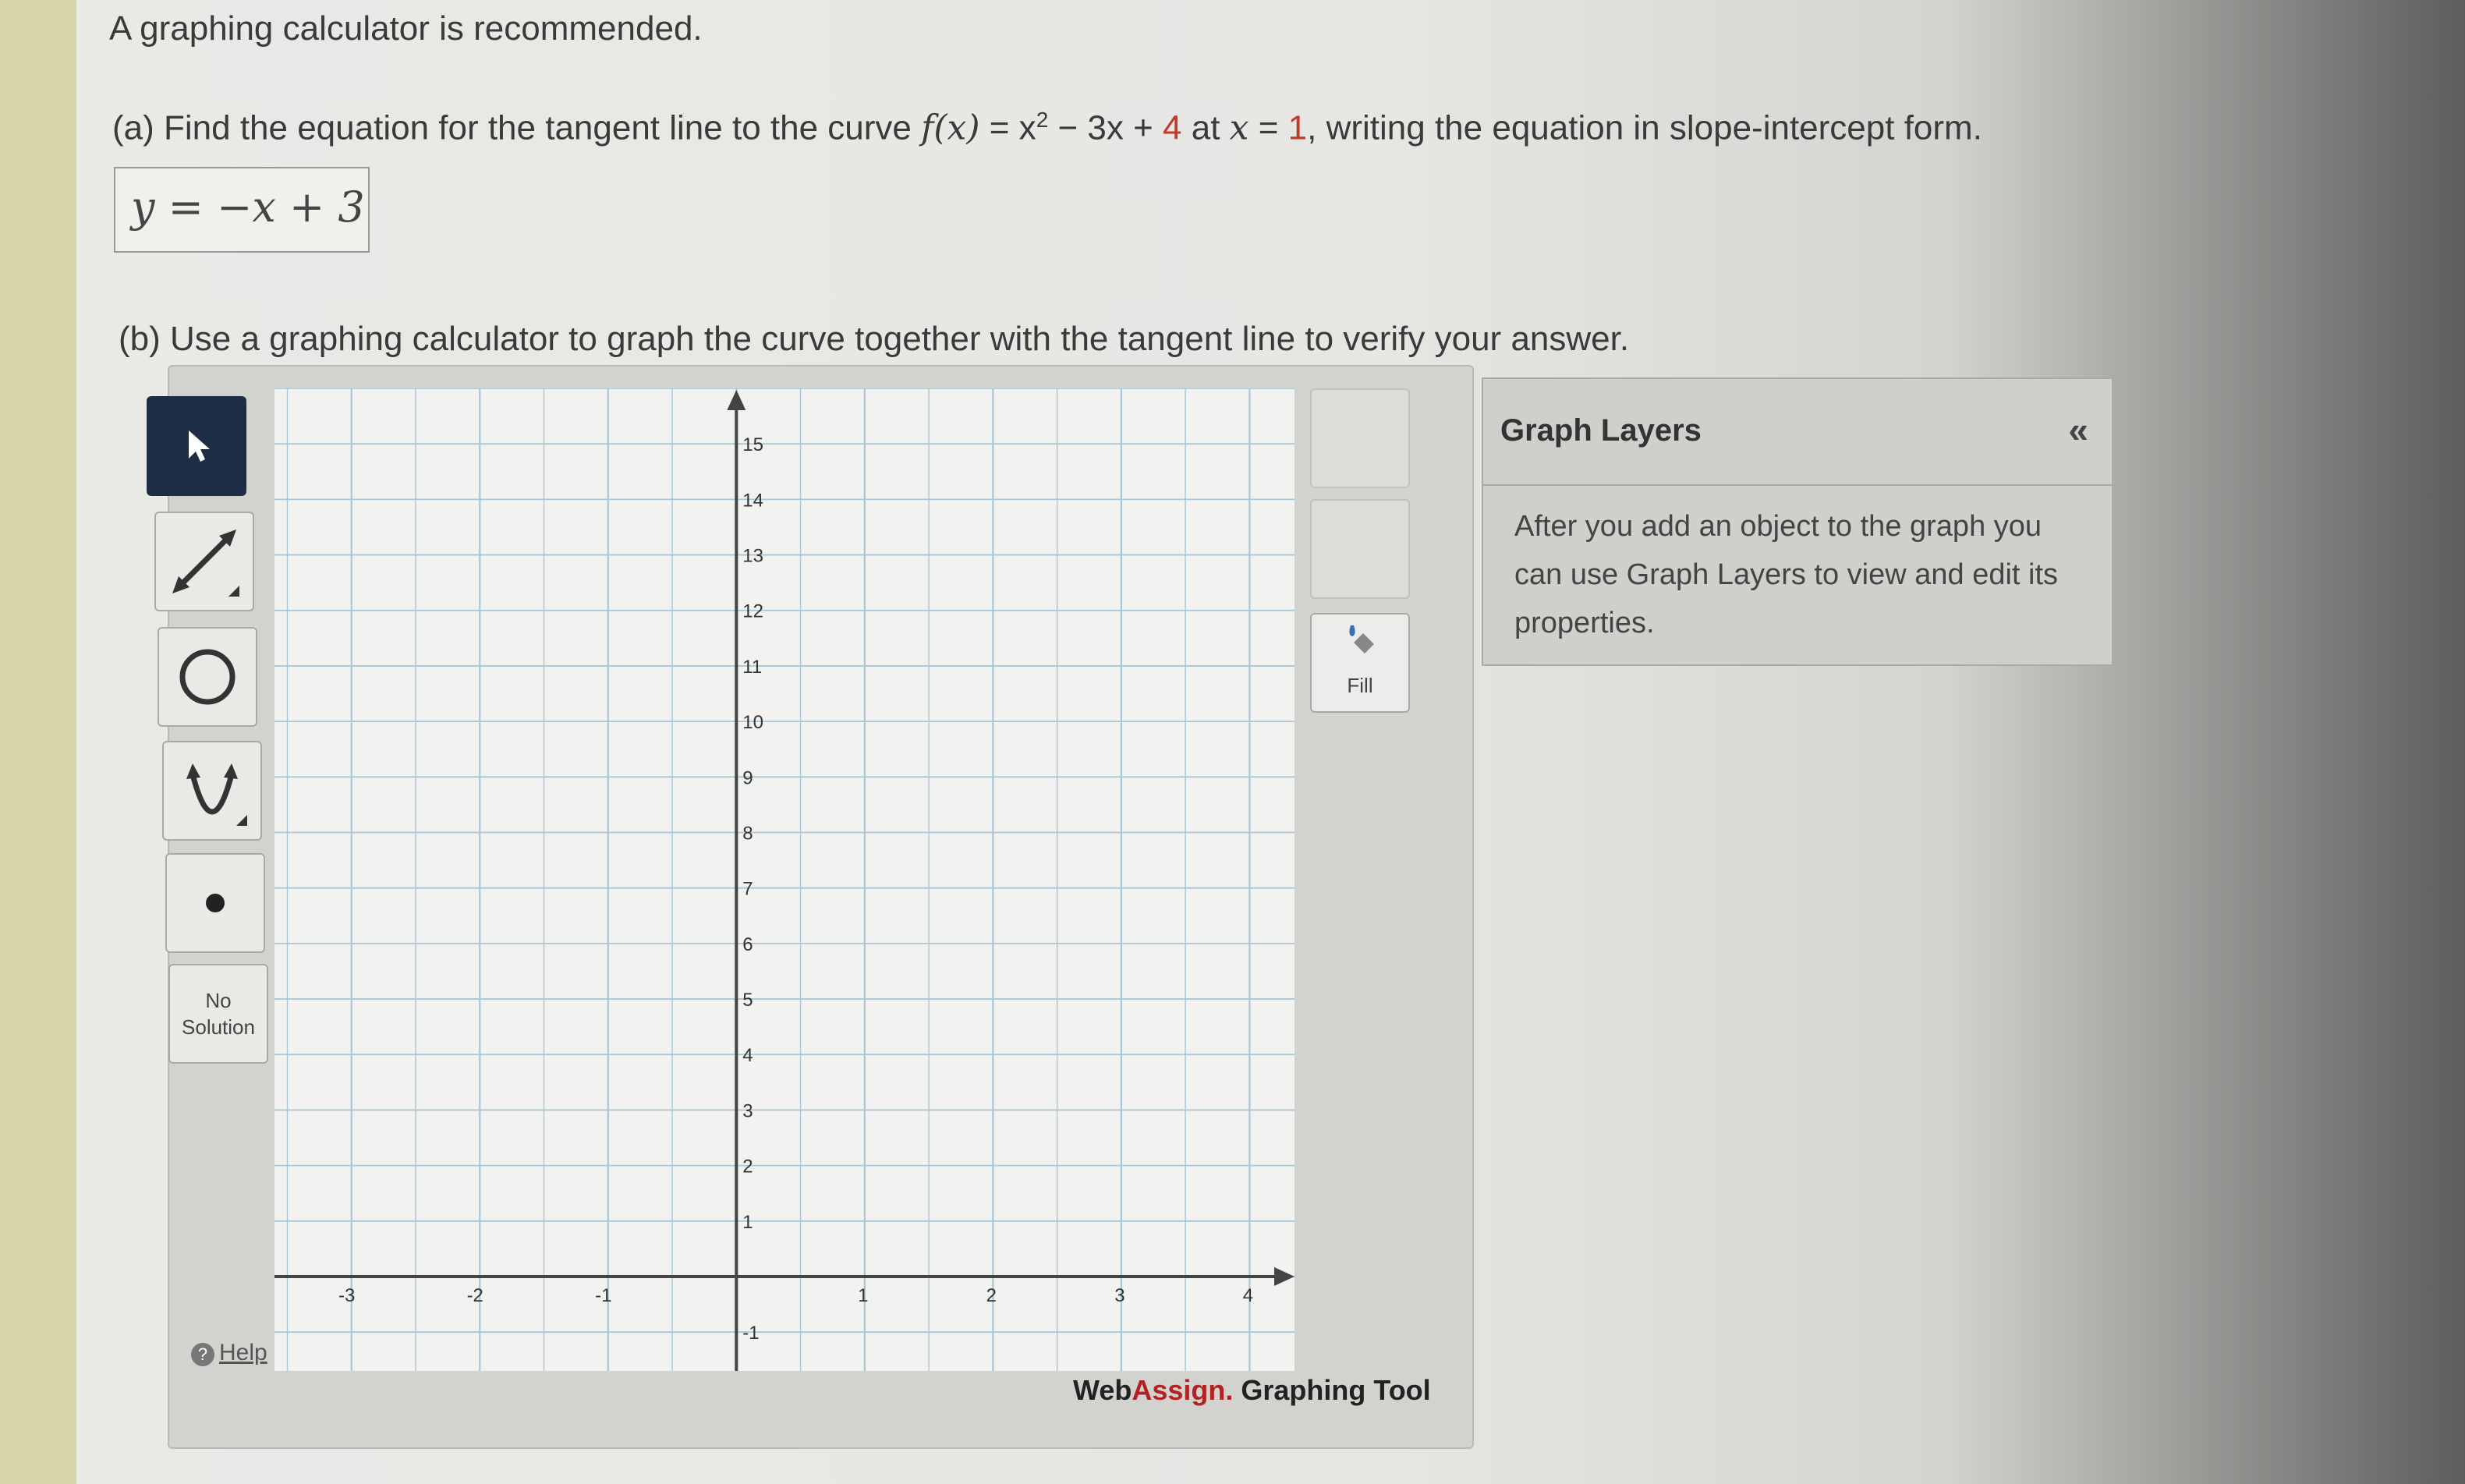 Image resolution: width=2465 pixels, height=1484 pixels. What do you see at coordinates (747, 1055) in the screenshot?
I see `y-tick-label: 4` at bounding box center [747, 1055].